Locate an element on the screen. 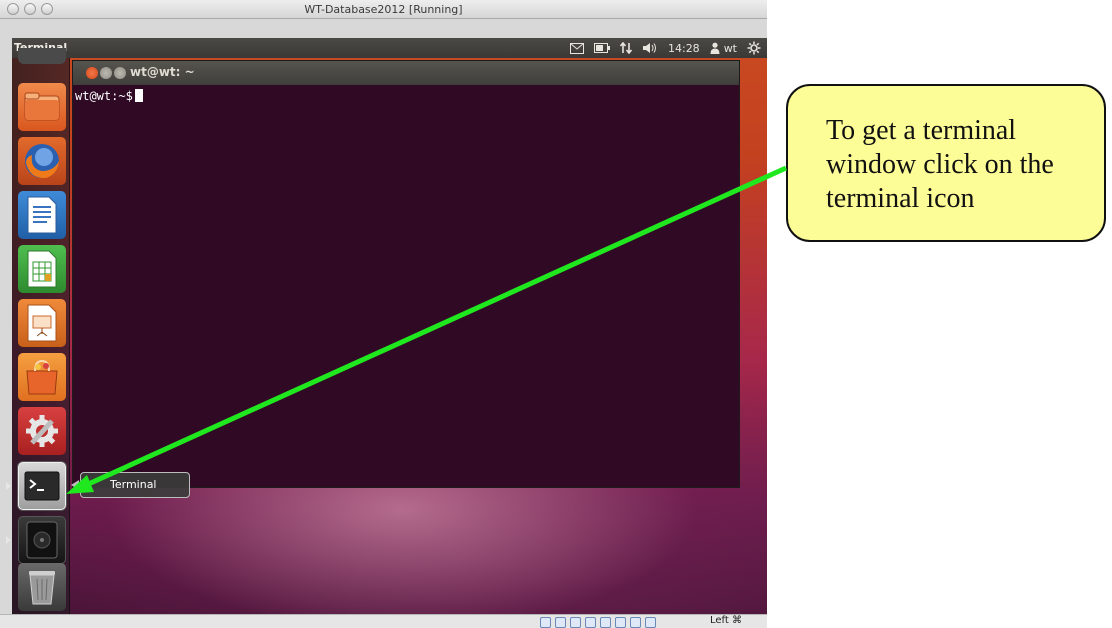  shell-prompt: wt@wt:~$ is located at coordinates (109, 96).